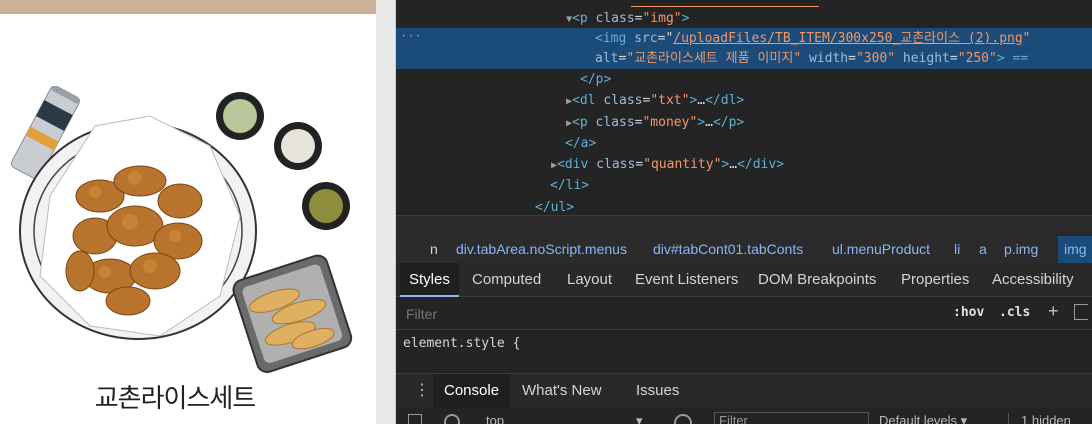 The height and width of the screenshot is (424, 1092). What do you see at coordinates (968, 312) in the screenshot?
I see `hover-state-toggle: :hov` at bounding box center [968, 312].